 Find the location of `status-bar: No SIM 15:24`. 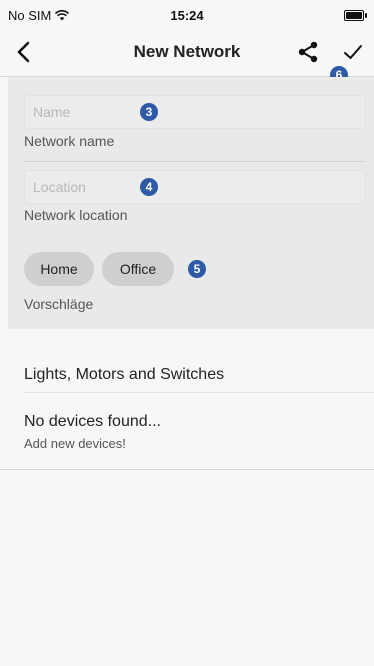

status-bar: No SIM 15:24 is located at coordinates (187, 14).